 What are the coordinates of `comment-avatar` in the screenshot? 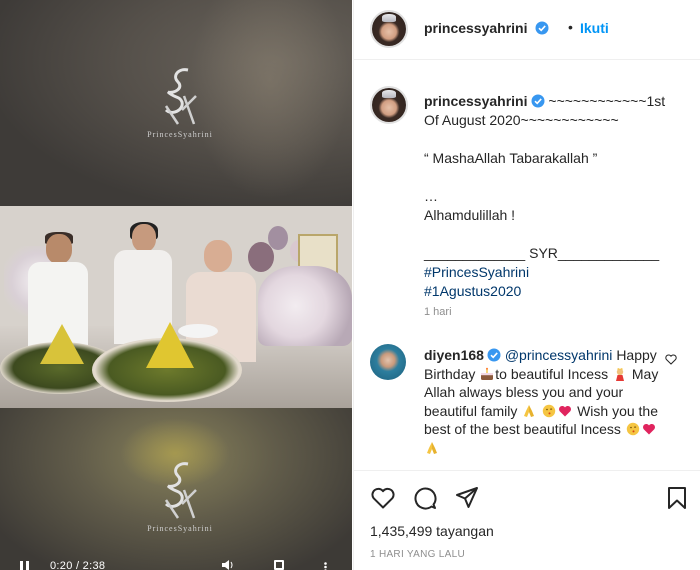 It's located at (388, 362).